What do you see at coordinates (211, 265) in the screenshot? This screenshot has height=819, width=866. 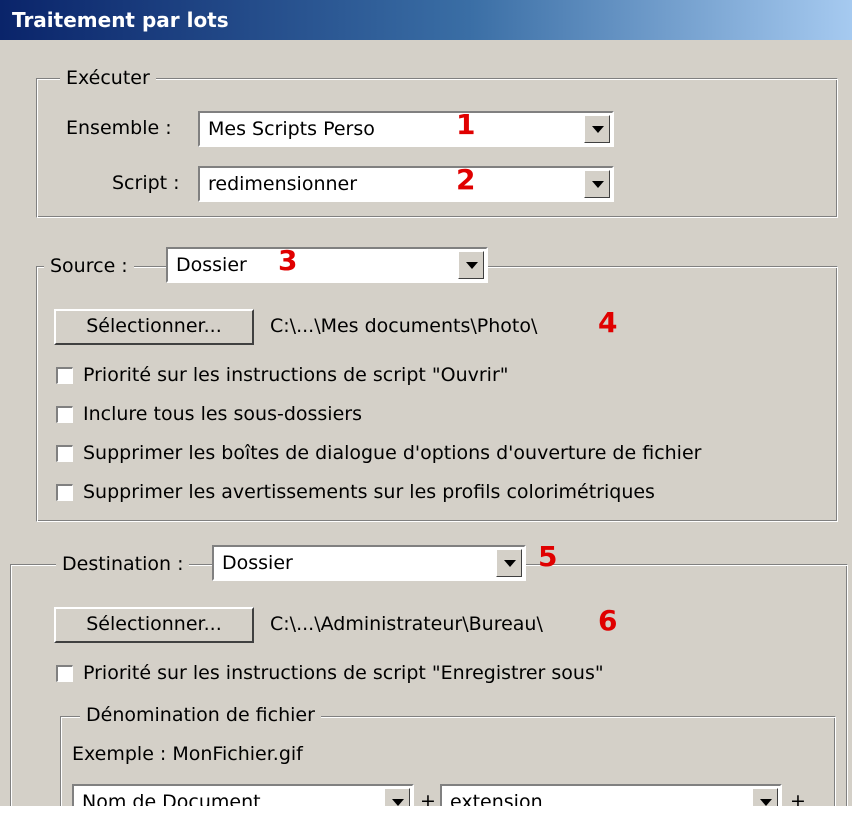 I see `source-value: Dossier` at bounding box center [211, 265].